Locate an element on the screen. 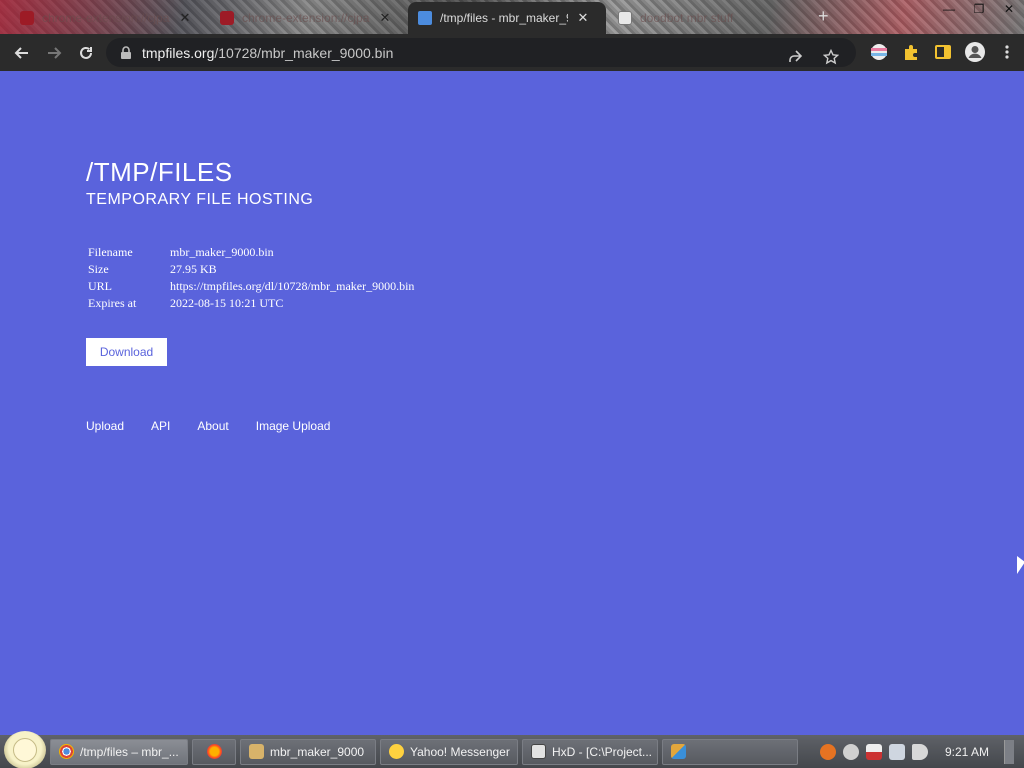 The image size is (1024, 768). reload-icon is located at coordinates (86, 52).